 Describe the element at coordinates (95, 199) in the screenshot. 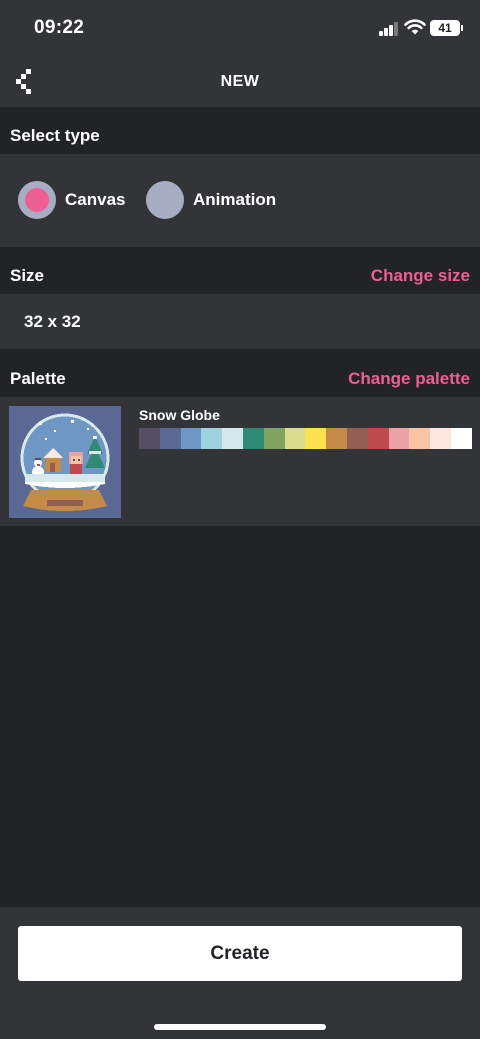

I see `radio-canvas-label: Canvas` at that location.